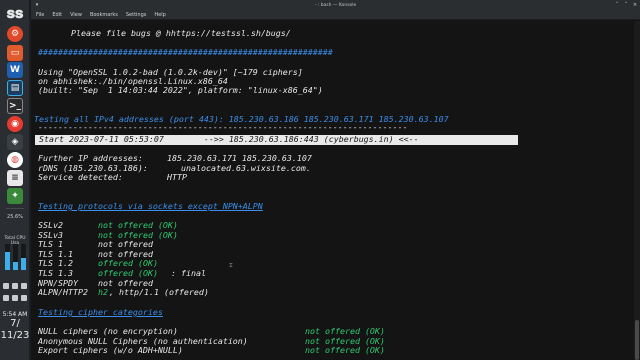 This screenshot has width=640, height=360. What do you see at coordinates (617, 5) in the screenshot?
I see `minimize-icon: ˅` at bounding box center [617, 5].